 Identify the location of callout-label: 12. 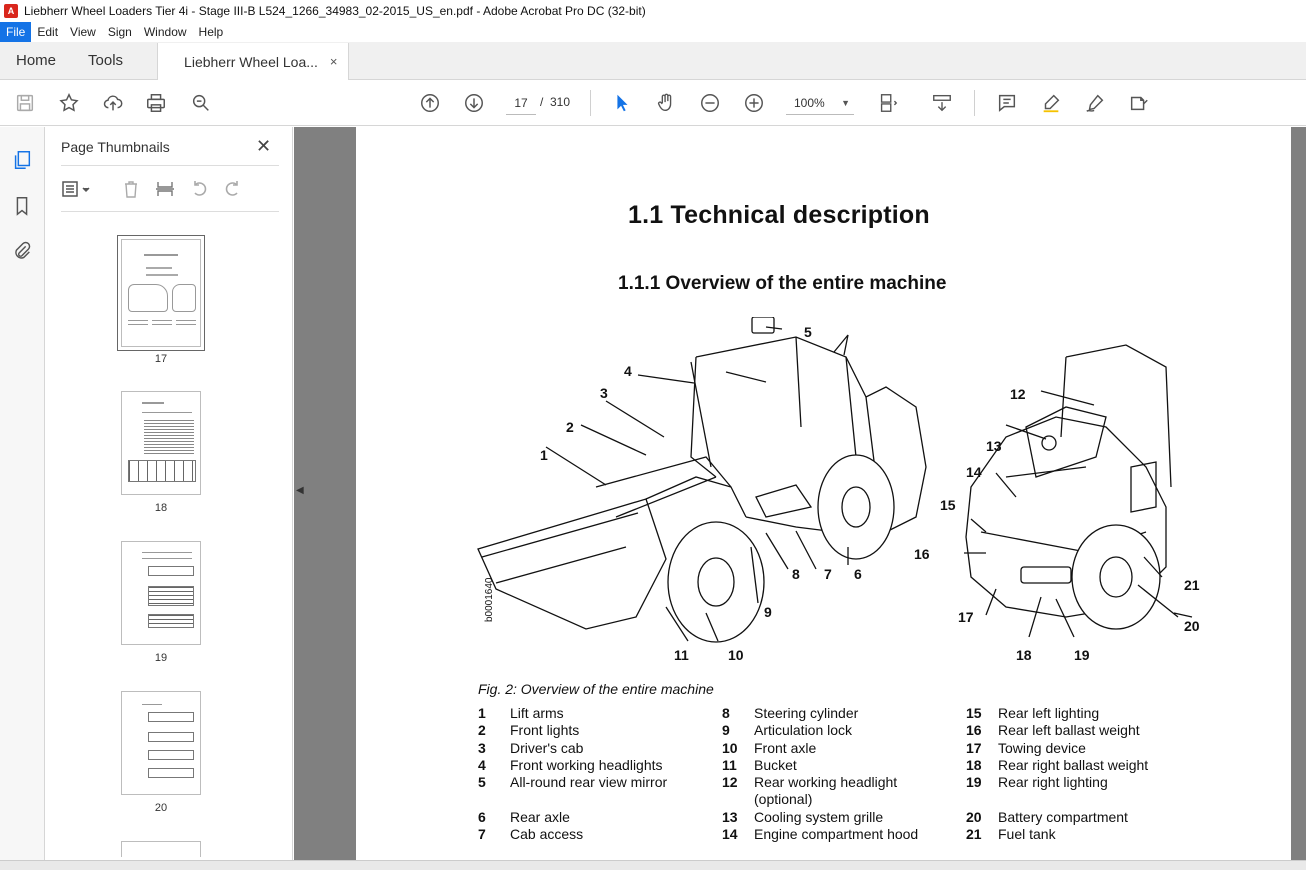
(1018, 394).